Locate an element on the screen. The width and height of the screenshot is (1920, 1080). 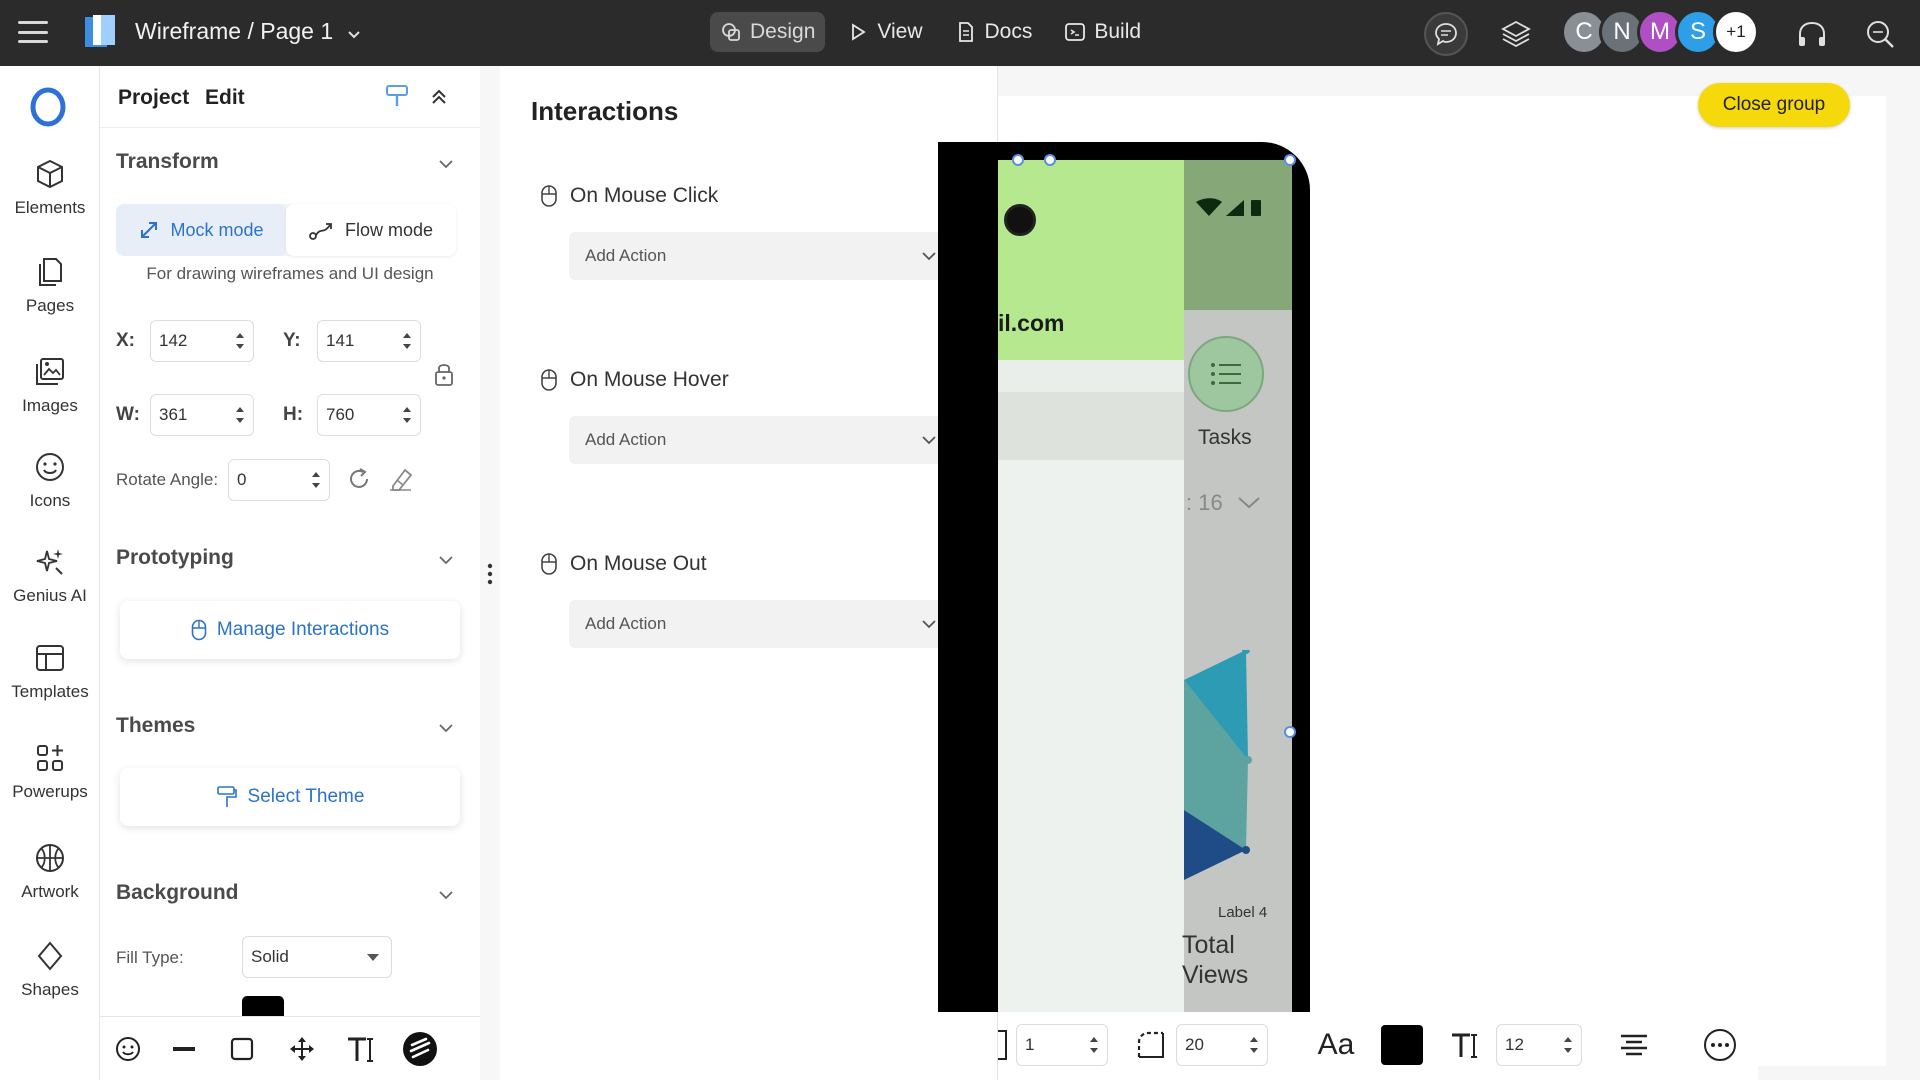
text-tool is located at coordinates (362, 1049).